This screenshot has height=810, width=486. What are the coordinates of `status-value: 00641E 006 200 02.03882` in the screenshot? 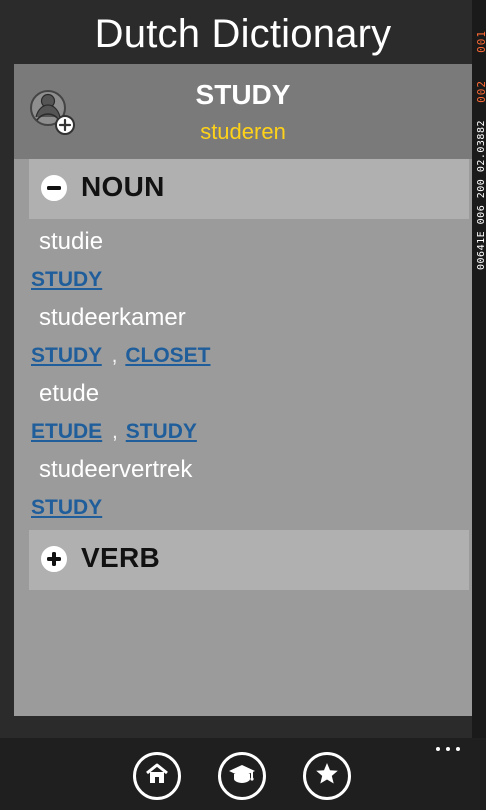 It's located at (481, 195).